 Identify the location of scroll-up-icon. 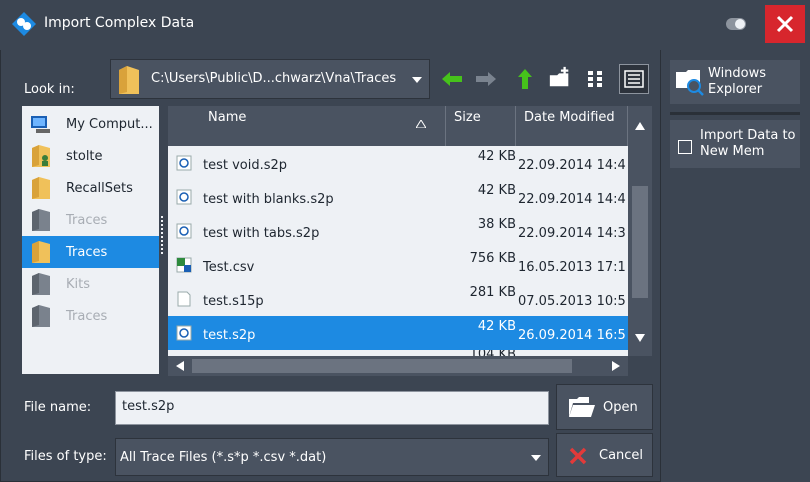
(640, 126).